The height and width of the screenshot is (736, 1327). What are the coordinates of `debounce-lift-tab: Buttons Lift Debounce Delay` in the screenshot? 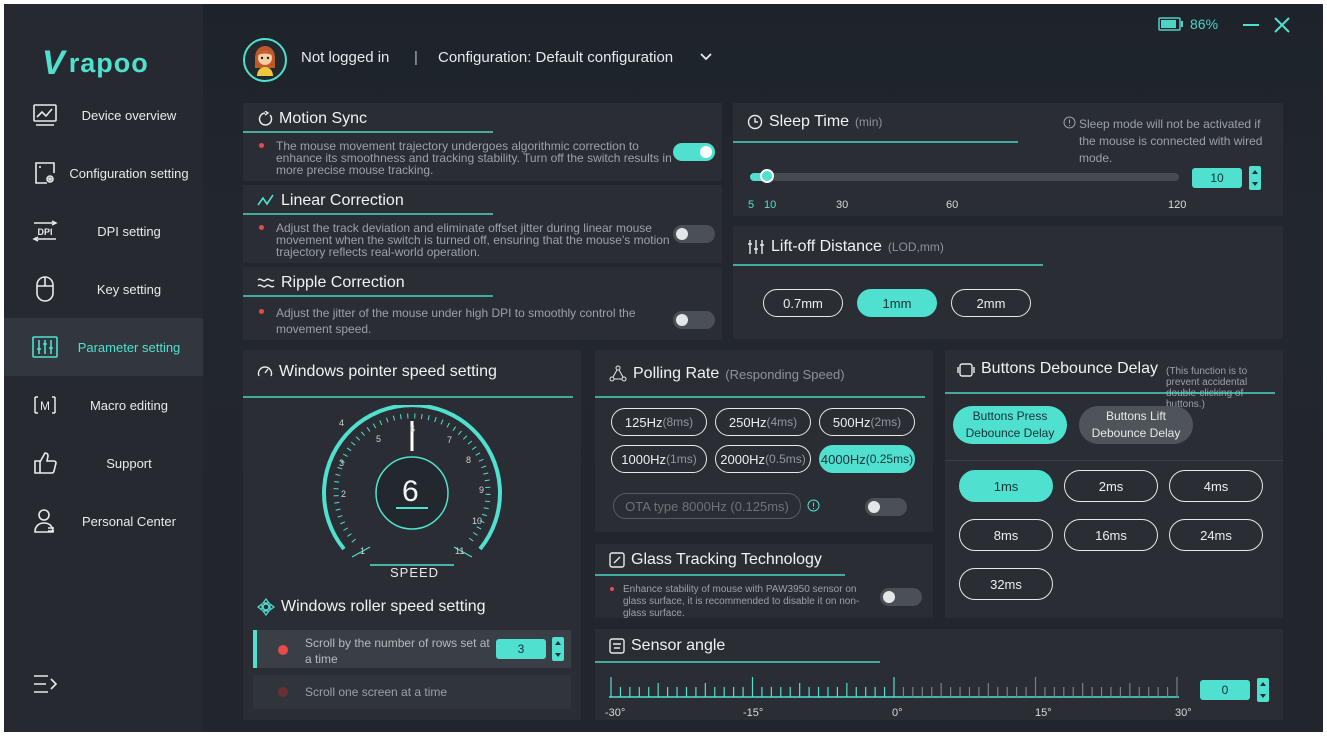 It's located at (1136, 425).